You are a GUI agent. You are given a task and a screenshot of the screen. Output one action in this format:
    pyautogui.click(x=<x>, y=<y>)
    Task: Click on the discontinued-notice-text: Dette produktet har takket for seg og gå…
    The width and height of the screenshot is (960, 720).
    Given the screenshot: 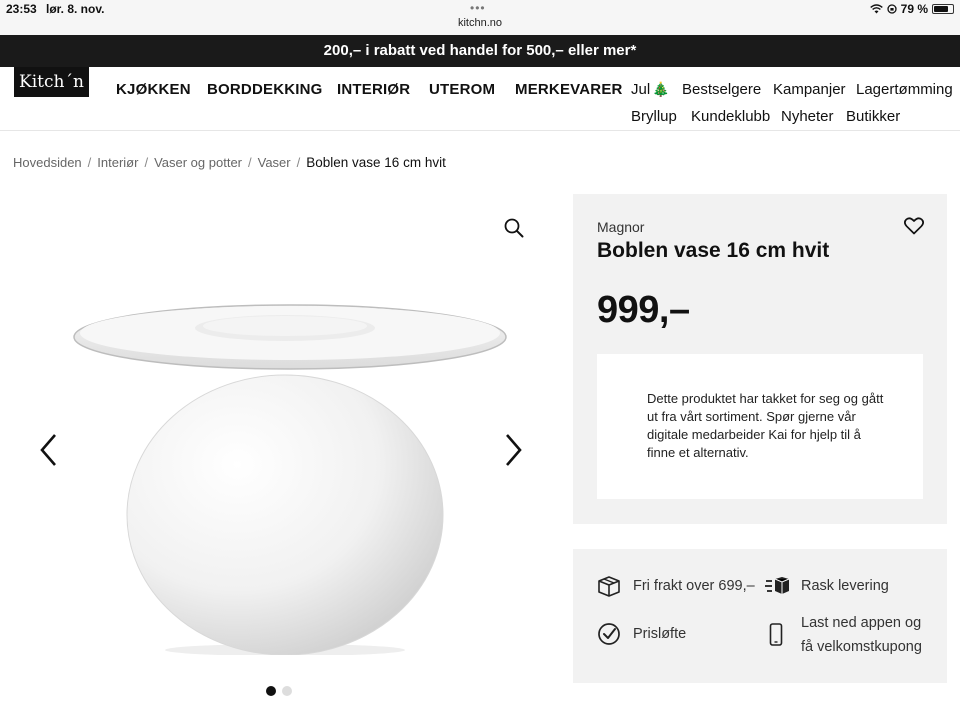 What is the action you would take?
    pyautogui.click(x=765, y=425)
    